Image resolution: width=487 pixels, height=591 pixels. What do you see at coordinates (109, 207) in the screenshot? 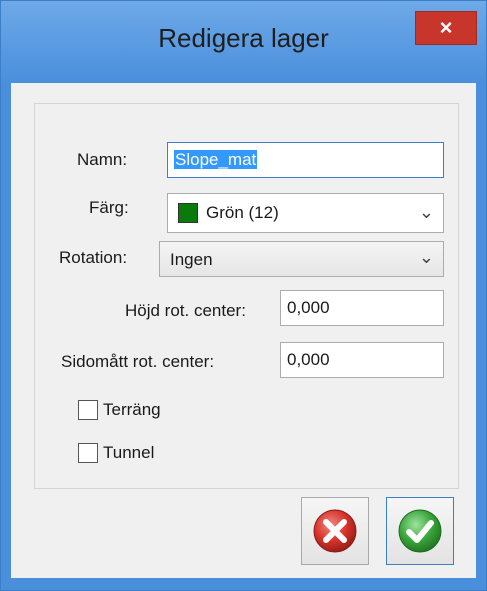
I see `color-label: Färg:` at bounding box center [109, 207].